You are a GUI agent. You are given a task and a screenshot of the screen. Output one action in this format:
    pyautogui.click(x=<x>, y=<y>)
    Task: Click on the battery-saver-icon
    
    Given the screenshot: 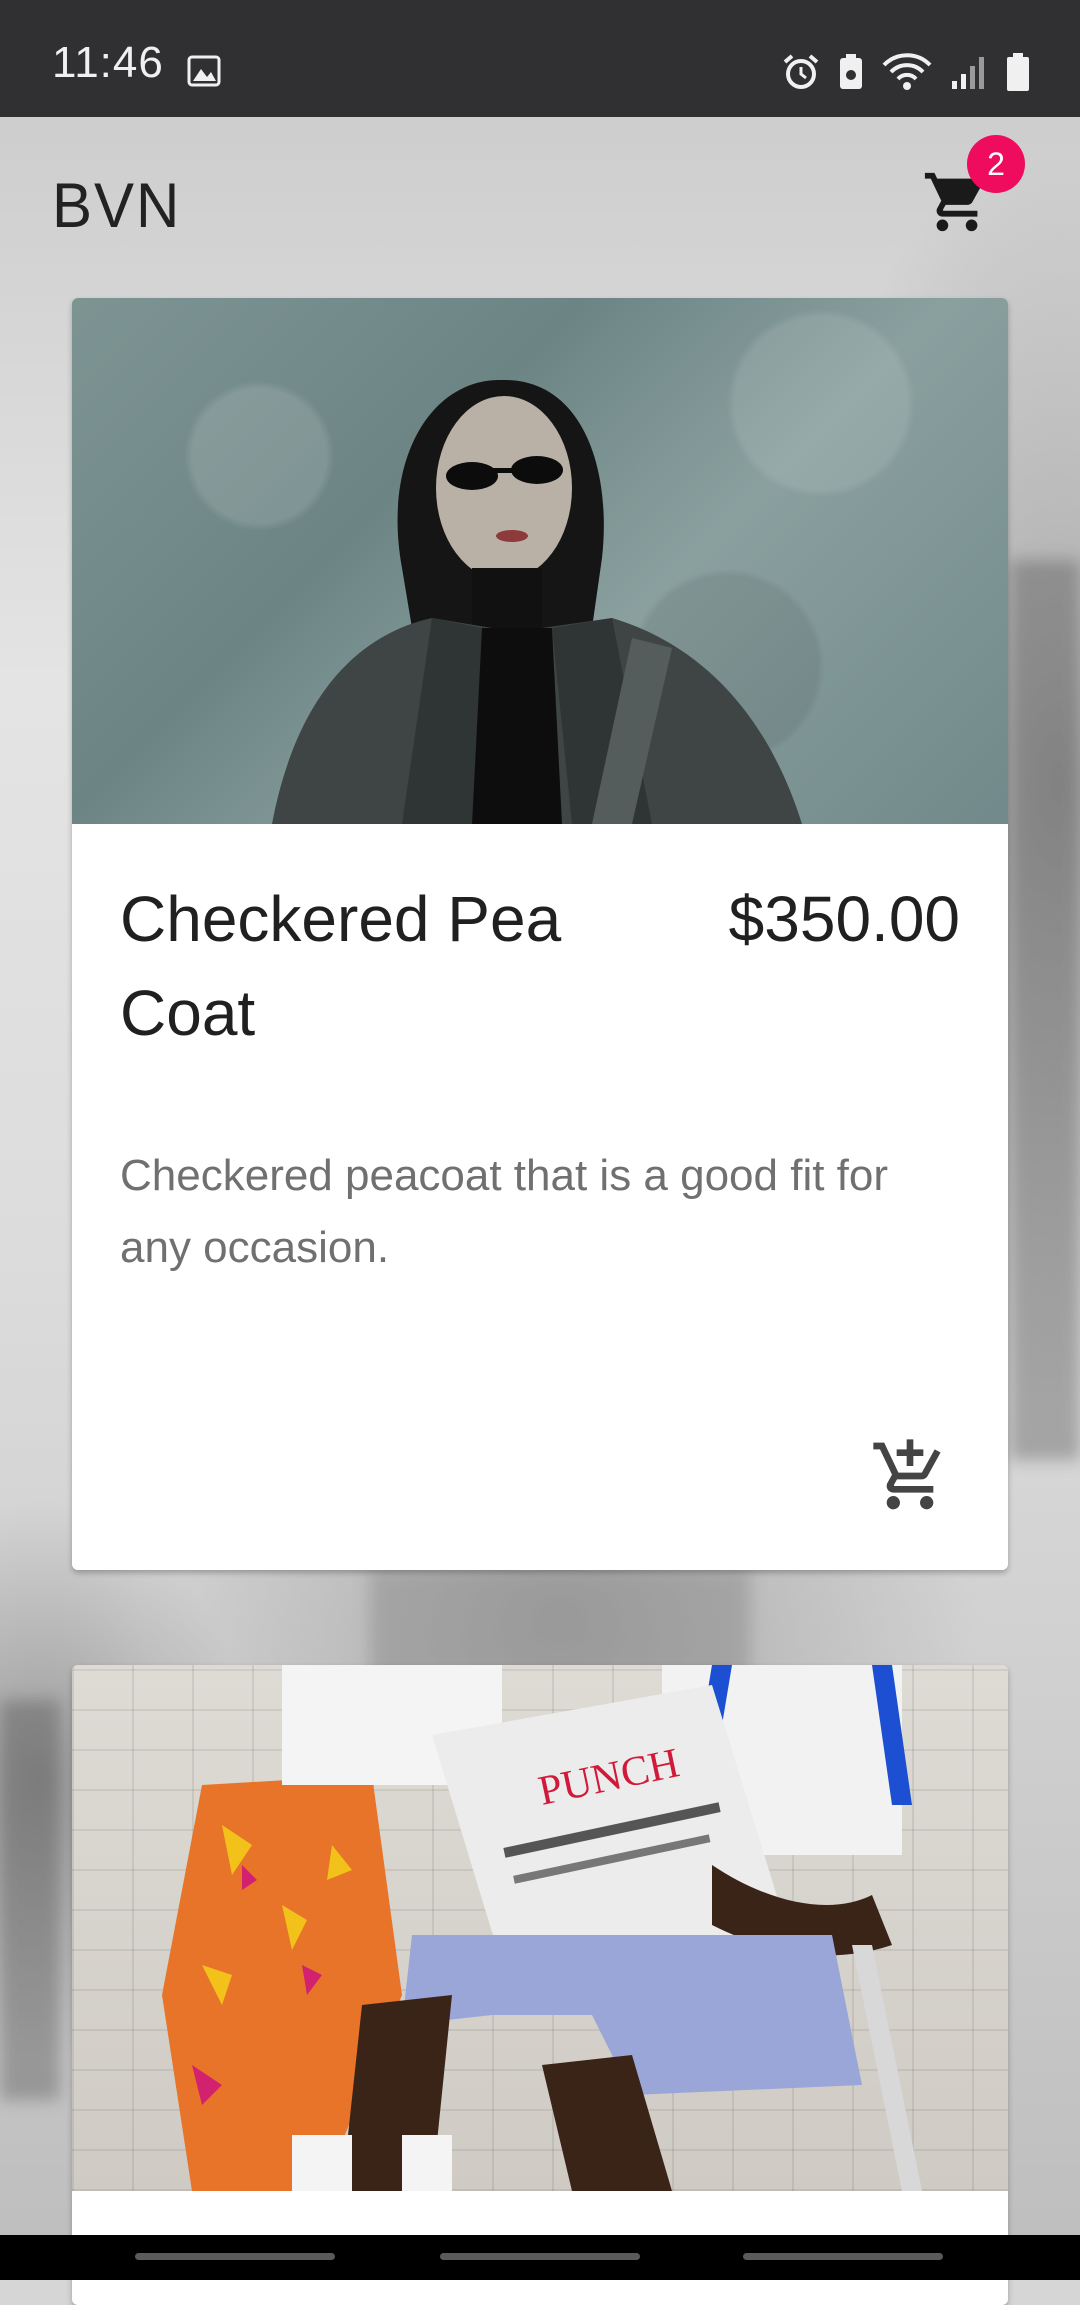 What is the action you would take?
    pyautogui.click(x=851, y=71)
    